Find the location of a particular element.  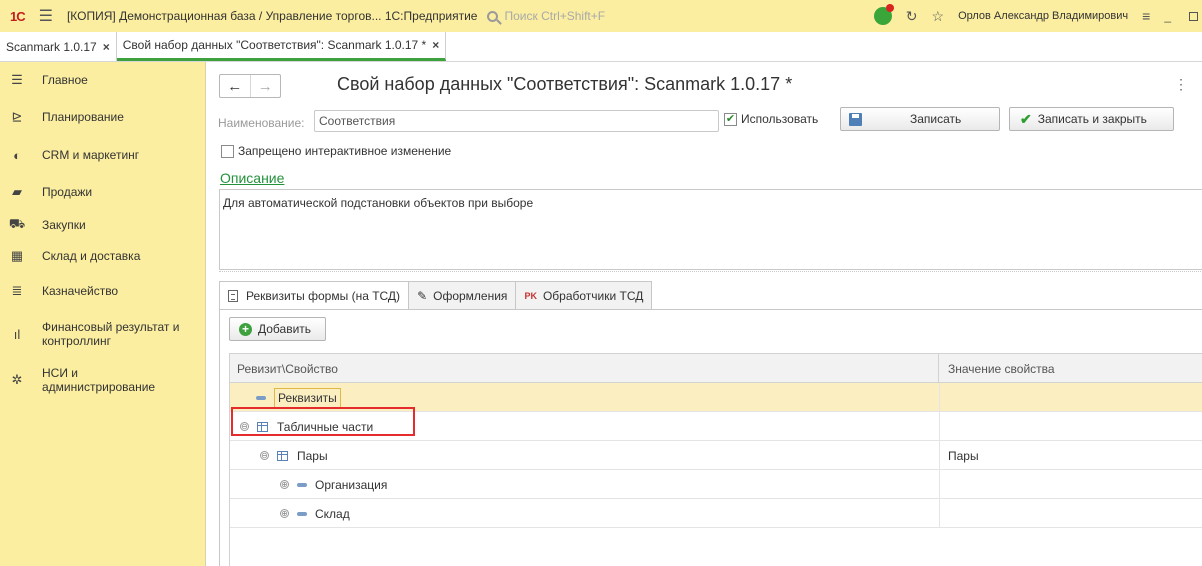

search-icon is located at coordinates (493, 16).